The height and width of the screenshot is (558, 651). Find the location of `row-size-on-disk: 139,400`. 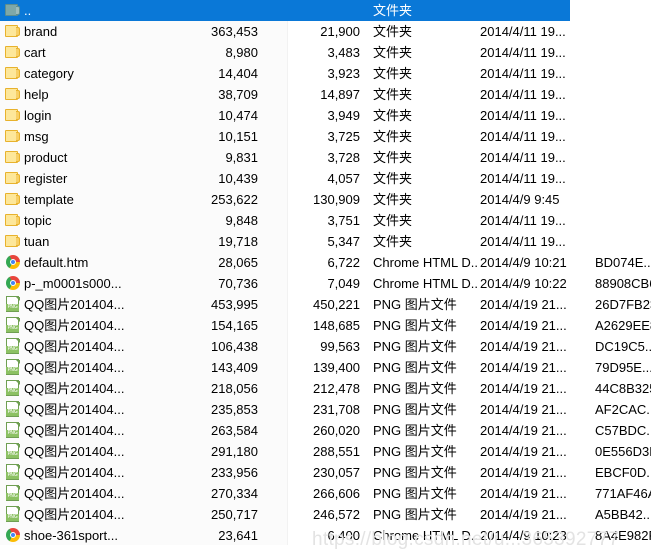

row-size-on-disk: 139,400 is located at coordinates (336, 367).